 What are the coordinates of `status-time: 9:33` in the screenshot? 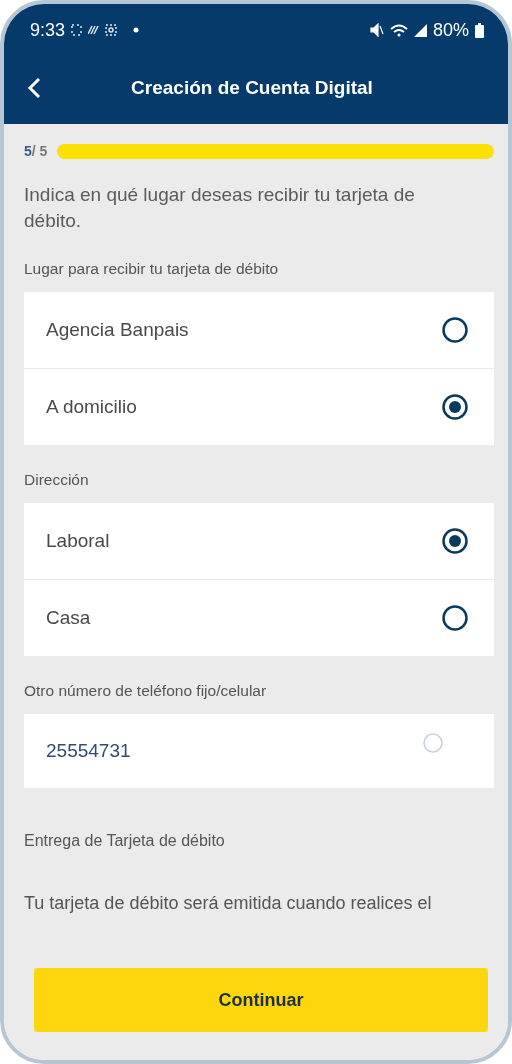 It's located at (48, 30).